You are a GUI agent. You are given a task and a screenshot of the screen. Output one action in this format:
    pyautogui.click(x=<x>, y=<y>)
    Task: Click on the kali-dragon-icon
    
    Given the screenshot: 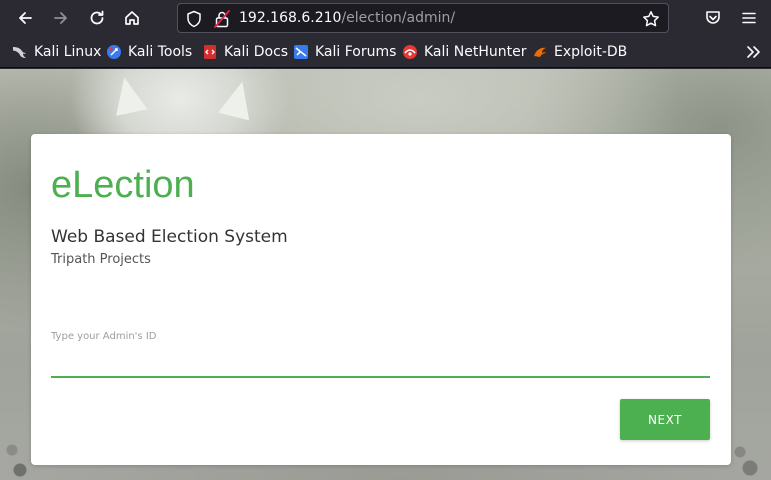 What is the action you would take?
    pyautogui.click(x=19, y=52)
    